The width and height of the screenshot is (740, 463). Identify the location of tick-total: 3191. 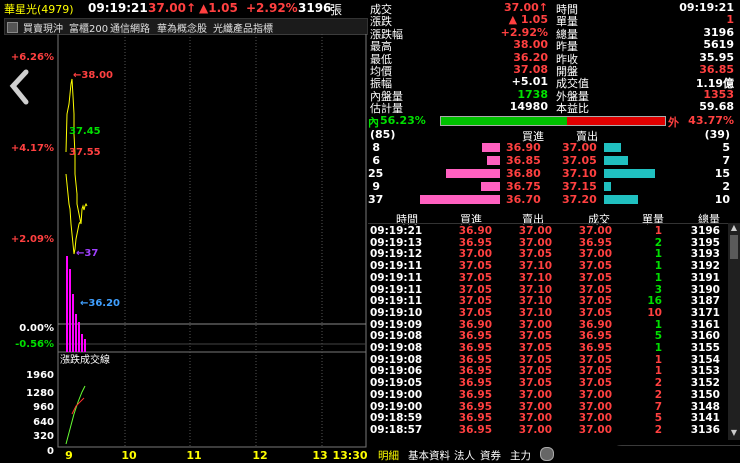
(705, 277).